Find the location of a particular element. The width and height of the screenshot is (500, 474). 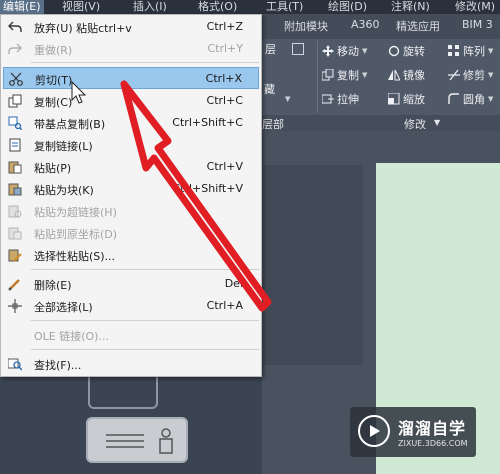

menu-item-shortcut: Ctrl+Shift+V is located at coordinates (207, 188).